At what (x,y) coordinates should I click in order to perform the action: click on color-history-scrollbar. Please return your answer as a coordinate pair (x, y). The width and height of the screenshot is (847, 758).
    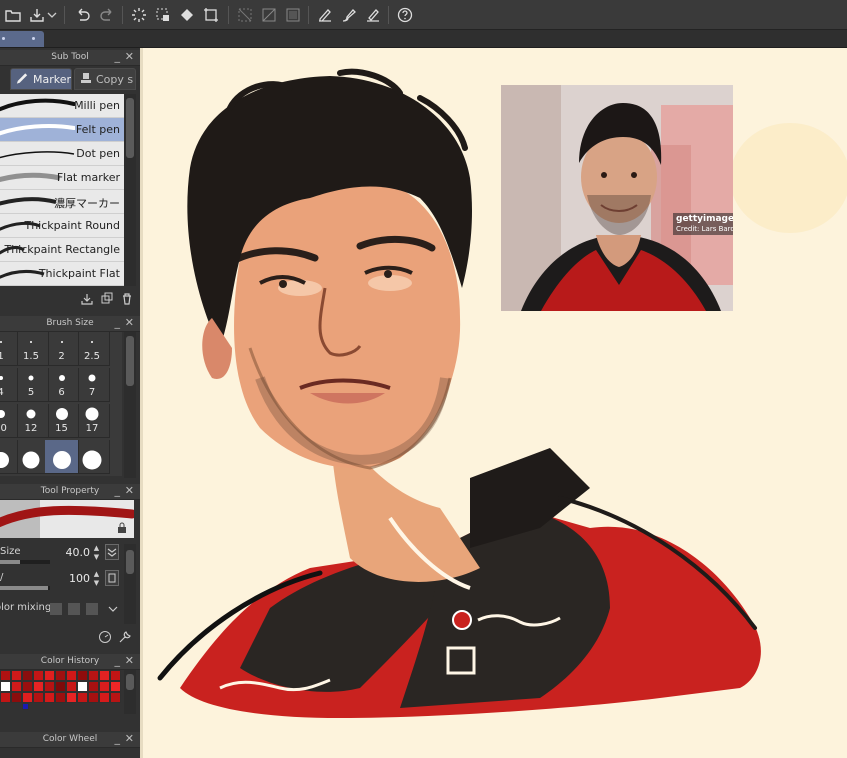
    Looking at the image, I should click on (130, 692).